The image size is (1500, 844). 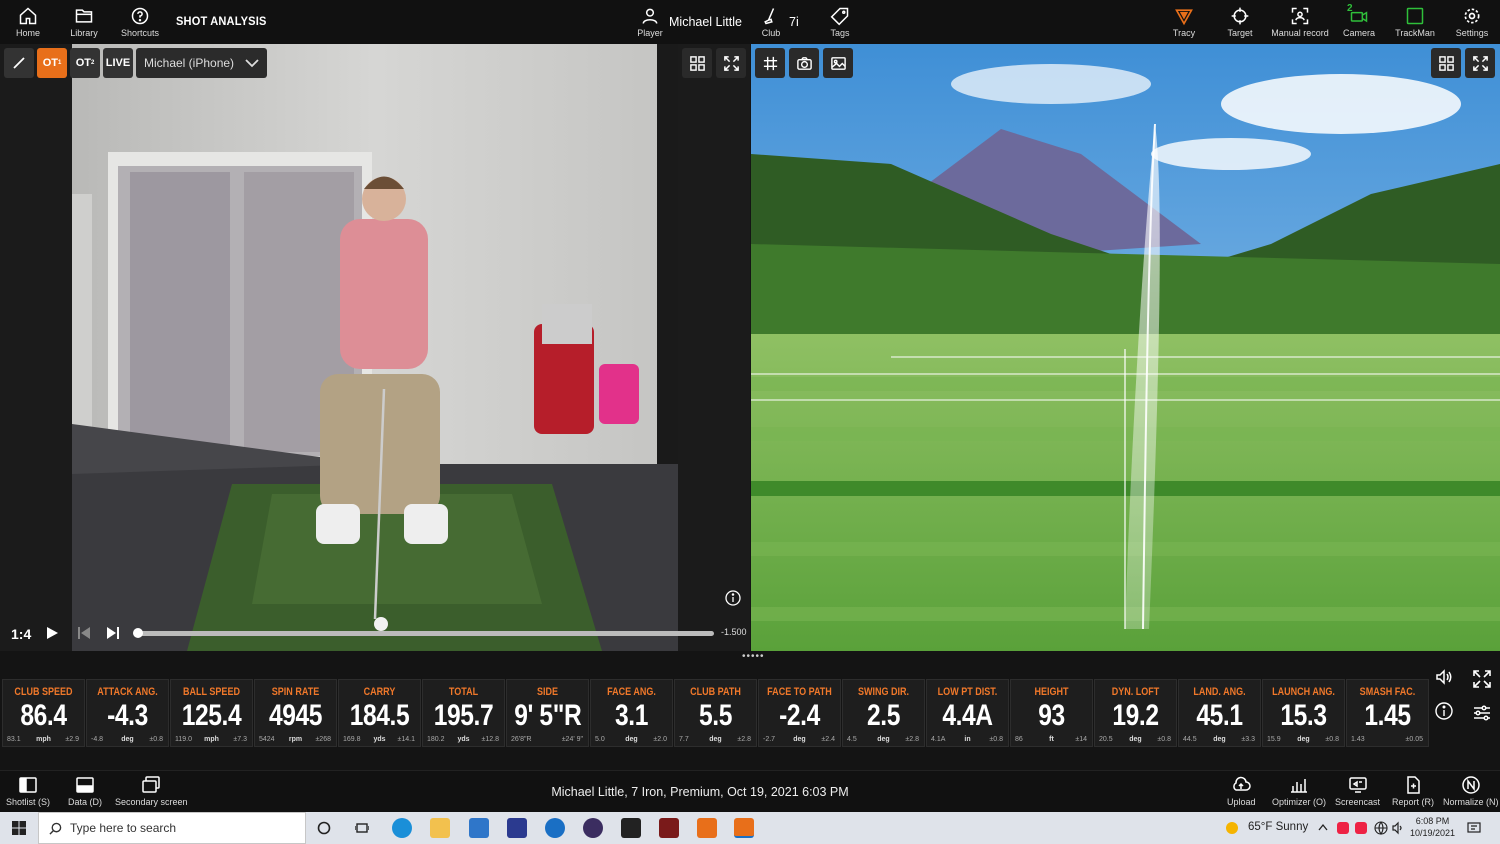 I want to click on club-value: 7i, so click(x=794, y=22).